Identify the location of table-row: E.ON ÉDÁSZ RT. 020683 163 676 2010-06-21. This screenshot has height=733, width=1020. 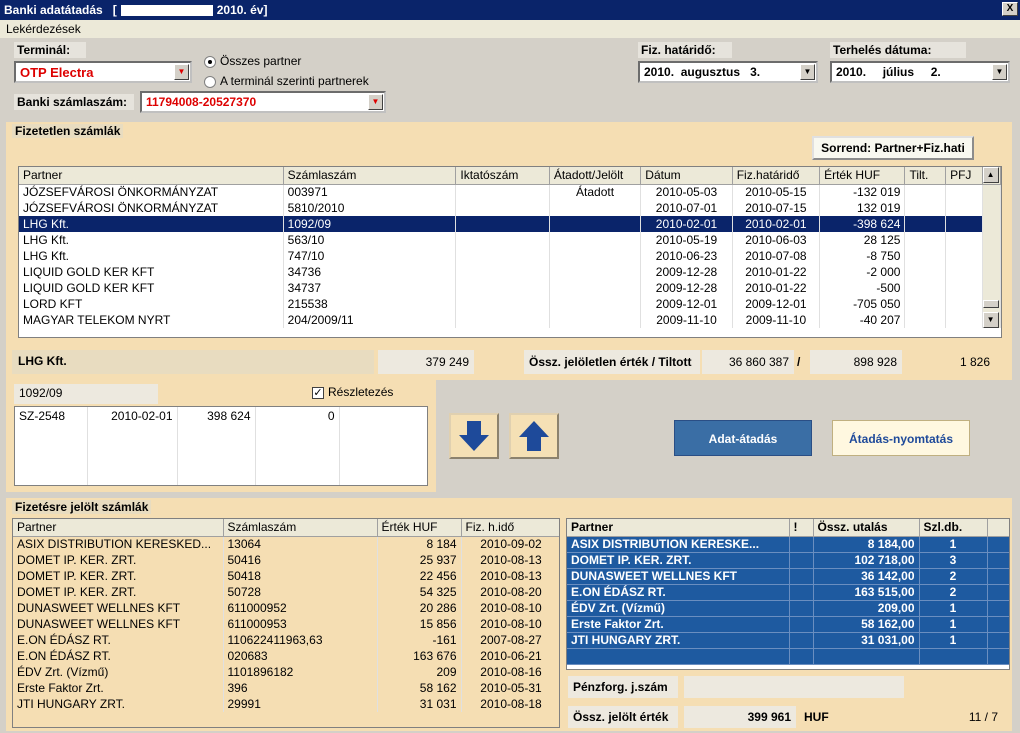
(286, 656).